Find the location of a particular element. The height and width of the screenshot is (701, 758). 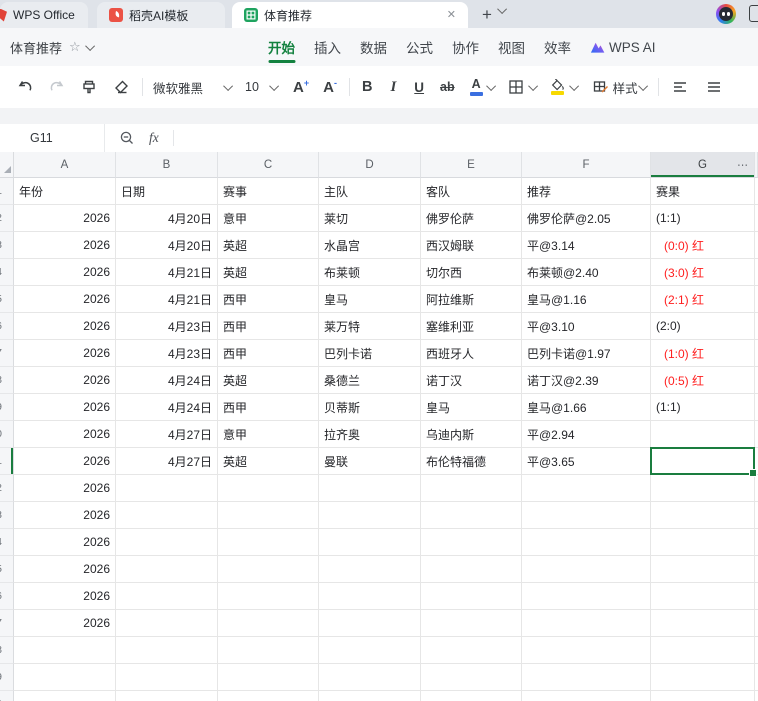

menu-wps-ai: WPS AI is located at coordinates (623, 47).